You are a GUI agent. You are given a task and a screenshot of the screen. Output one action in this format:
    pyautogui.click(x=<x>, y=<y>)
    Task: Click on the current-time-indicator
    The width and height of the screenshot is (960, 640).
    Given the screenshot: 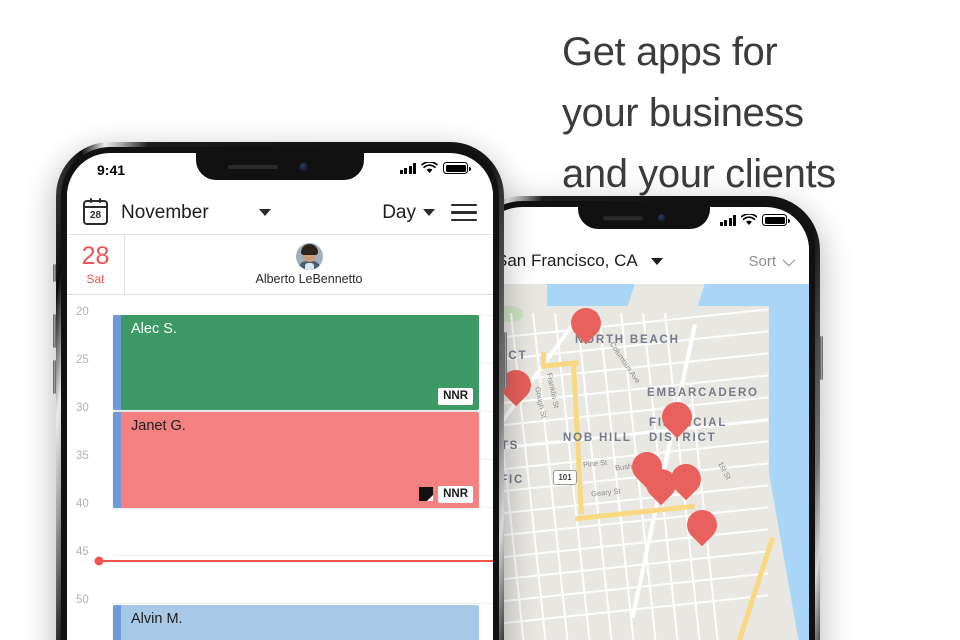 What is the action you would take?
    pyautogui.click(x=293, y=561)
    